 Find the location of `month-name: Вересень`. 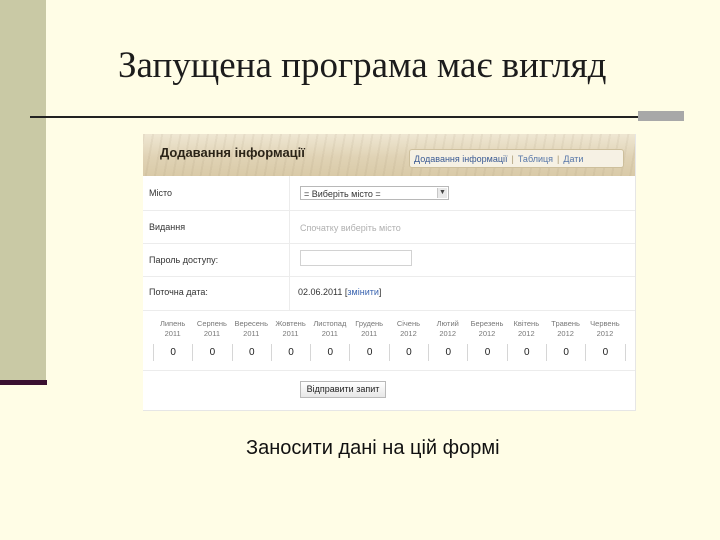

month-name: Вересень is located at coordinates (251, 323).